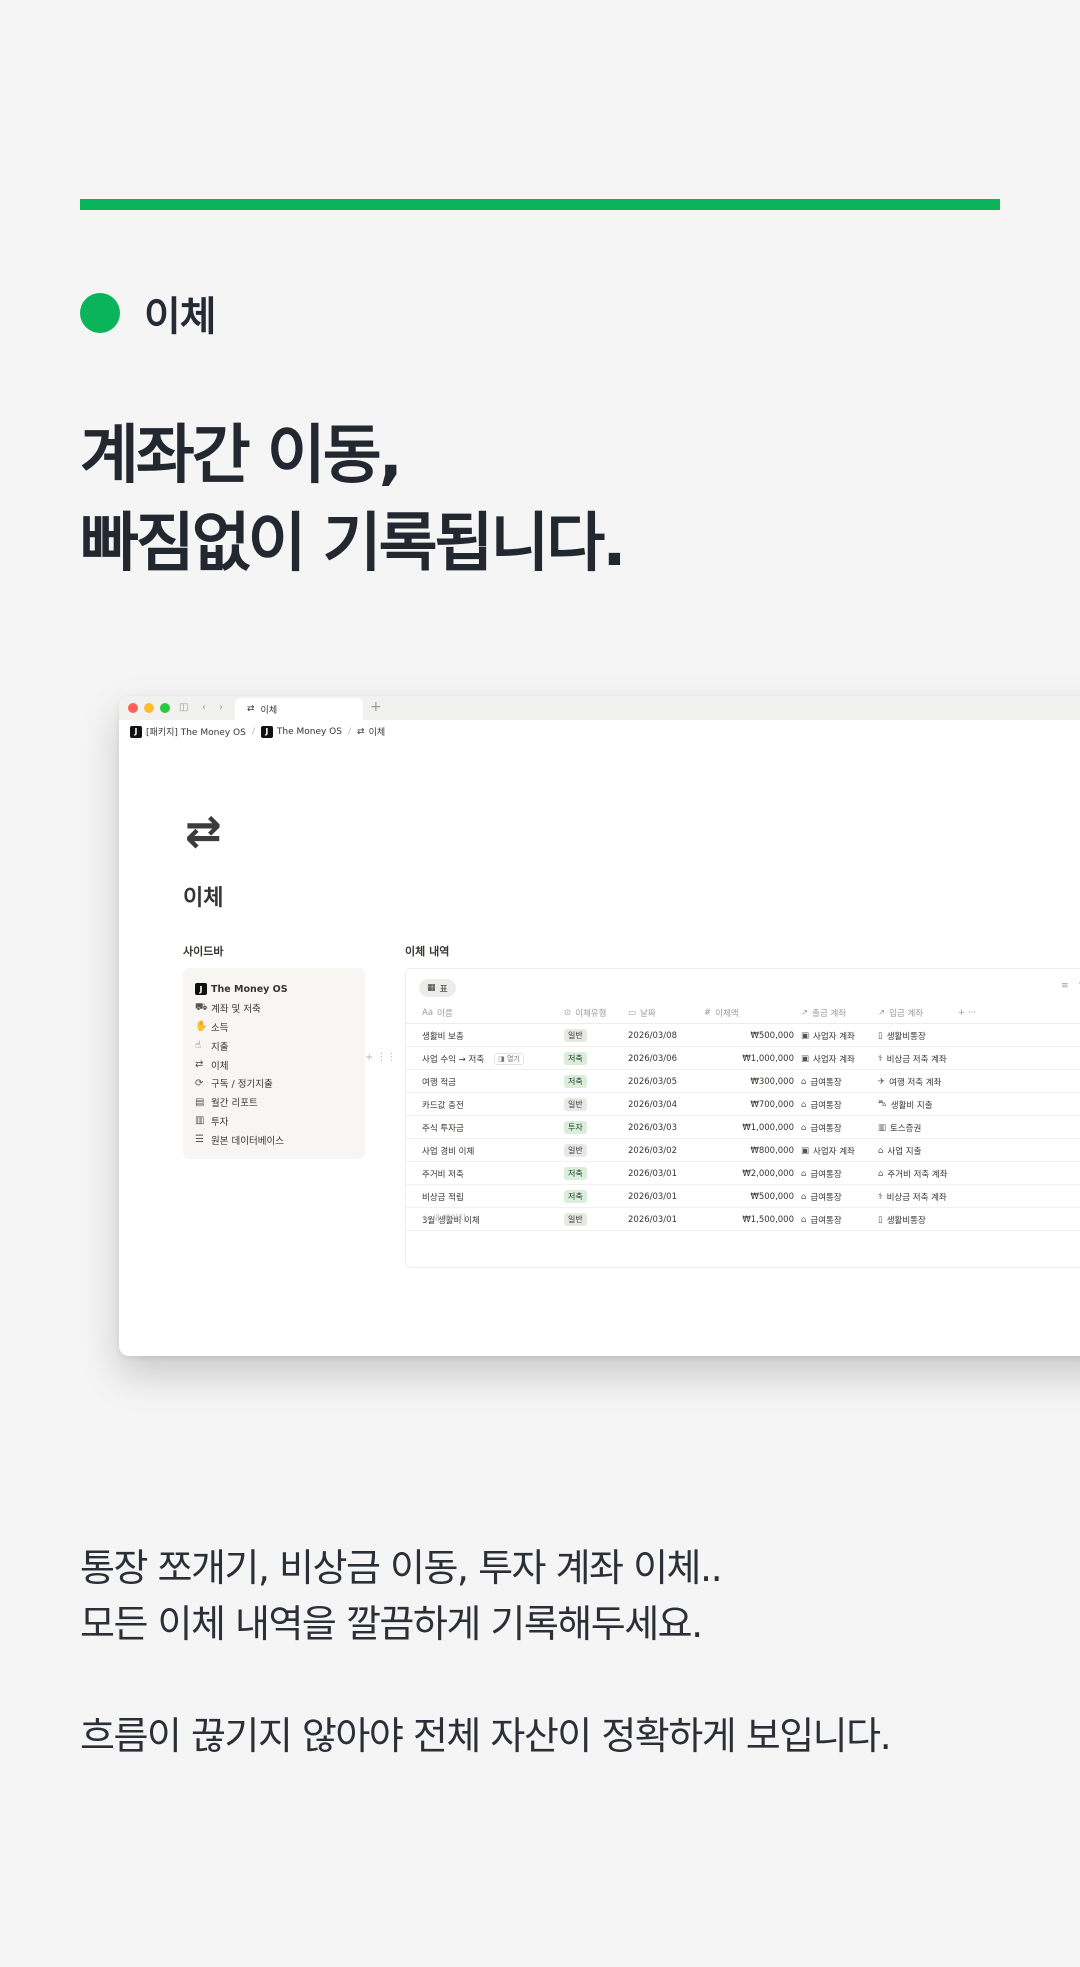 Image resolution: width=1080 pixels, height=1967 pixels. I want to click on header-type: ⊙ 이체유형, so click(594, 1012).